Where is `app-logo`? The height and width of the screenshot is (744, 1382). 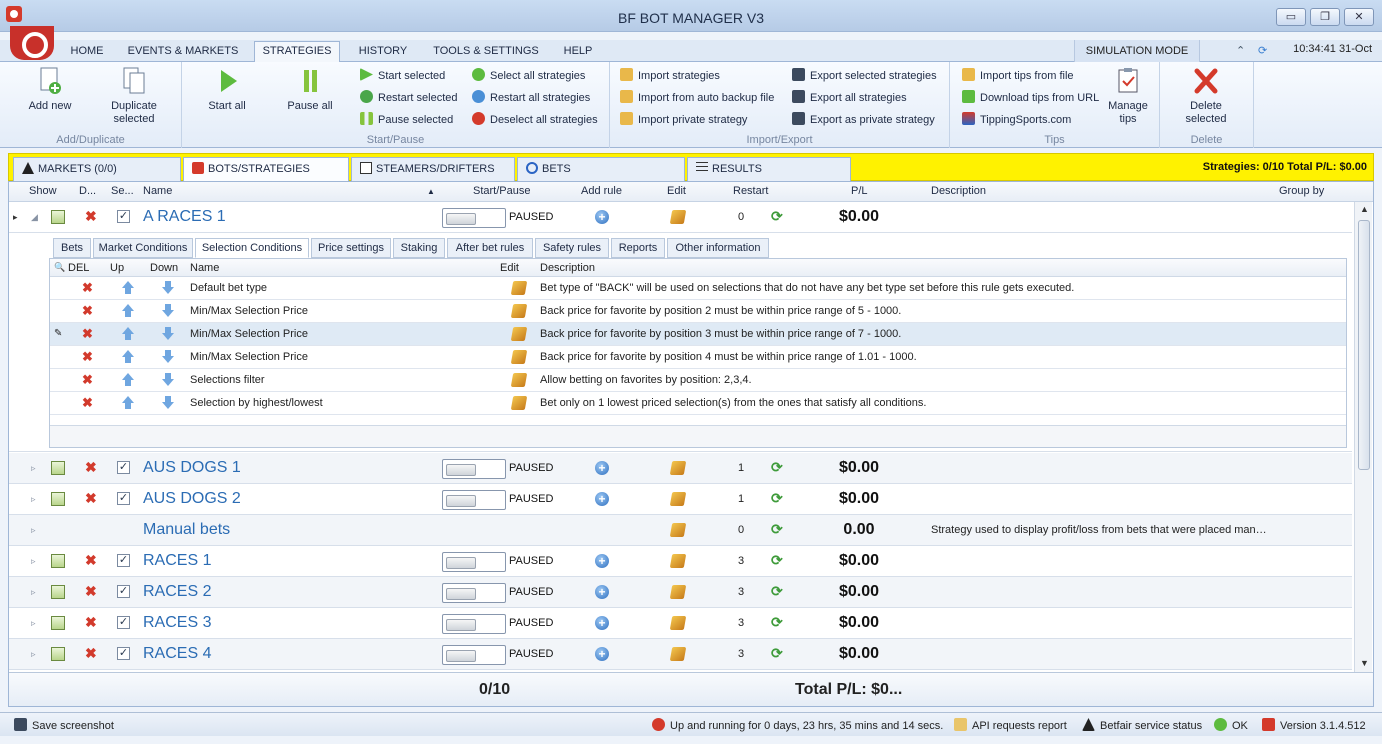 app-logo is located at coordinates (32, 43).